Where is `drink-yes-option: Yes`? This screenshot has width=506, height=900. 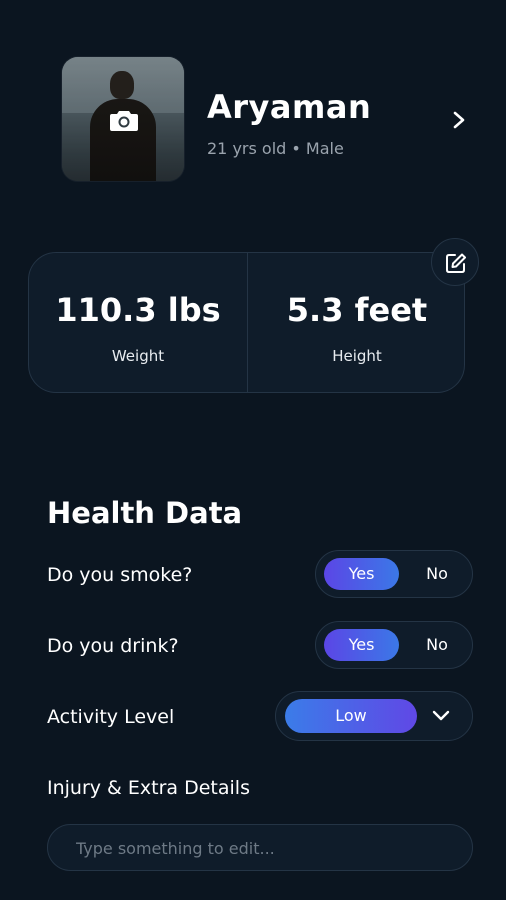 drink-yes-option: Yes is located at coordinates (361, 645).